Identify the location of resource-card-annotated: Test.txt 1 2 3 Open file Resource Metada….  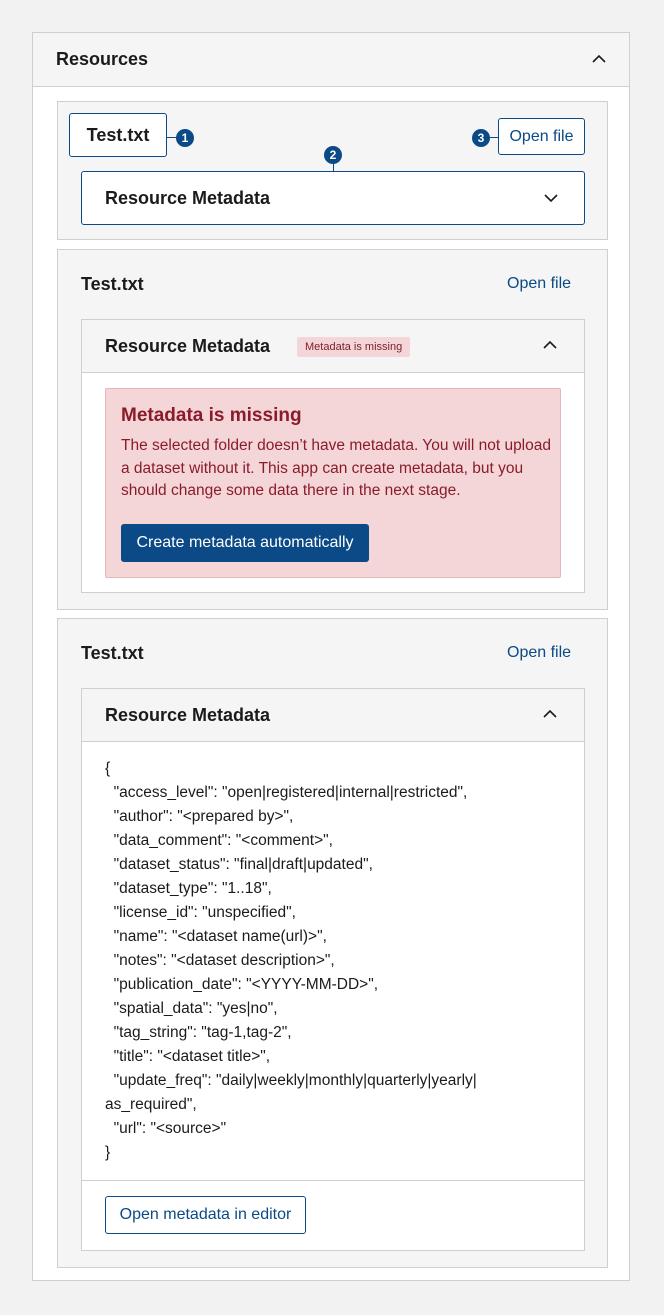
(332, 170).